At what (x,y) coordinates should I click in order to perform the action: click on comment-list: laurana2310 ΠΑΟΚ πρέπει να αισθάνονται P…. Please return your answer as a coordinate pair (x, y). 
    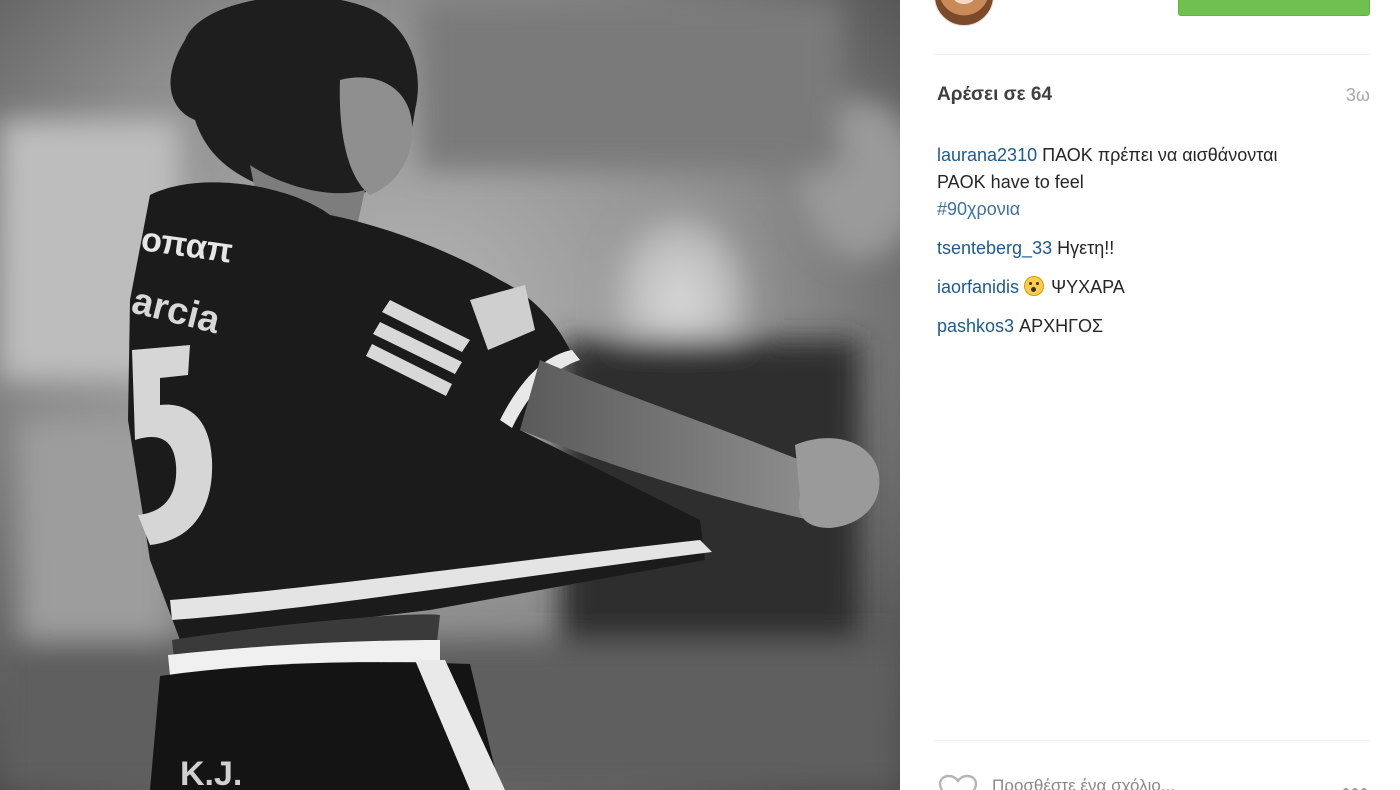
    Looking at the image, I should click on (1157, 247).